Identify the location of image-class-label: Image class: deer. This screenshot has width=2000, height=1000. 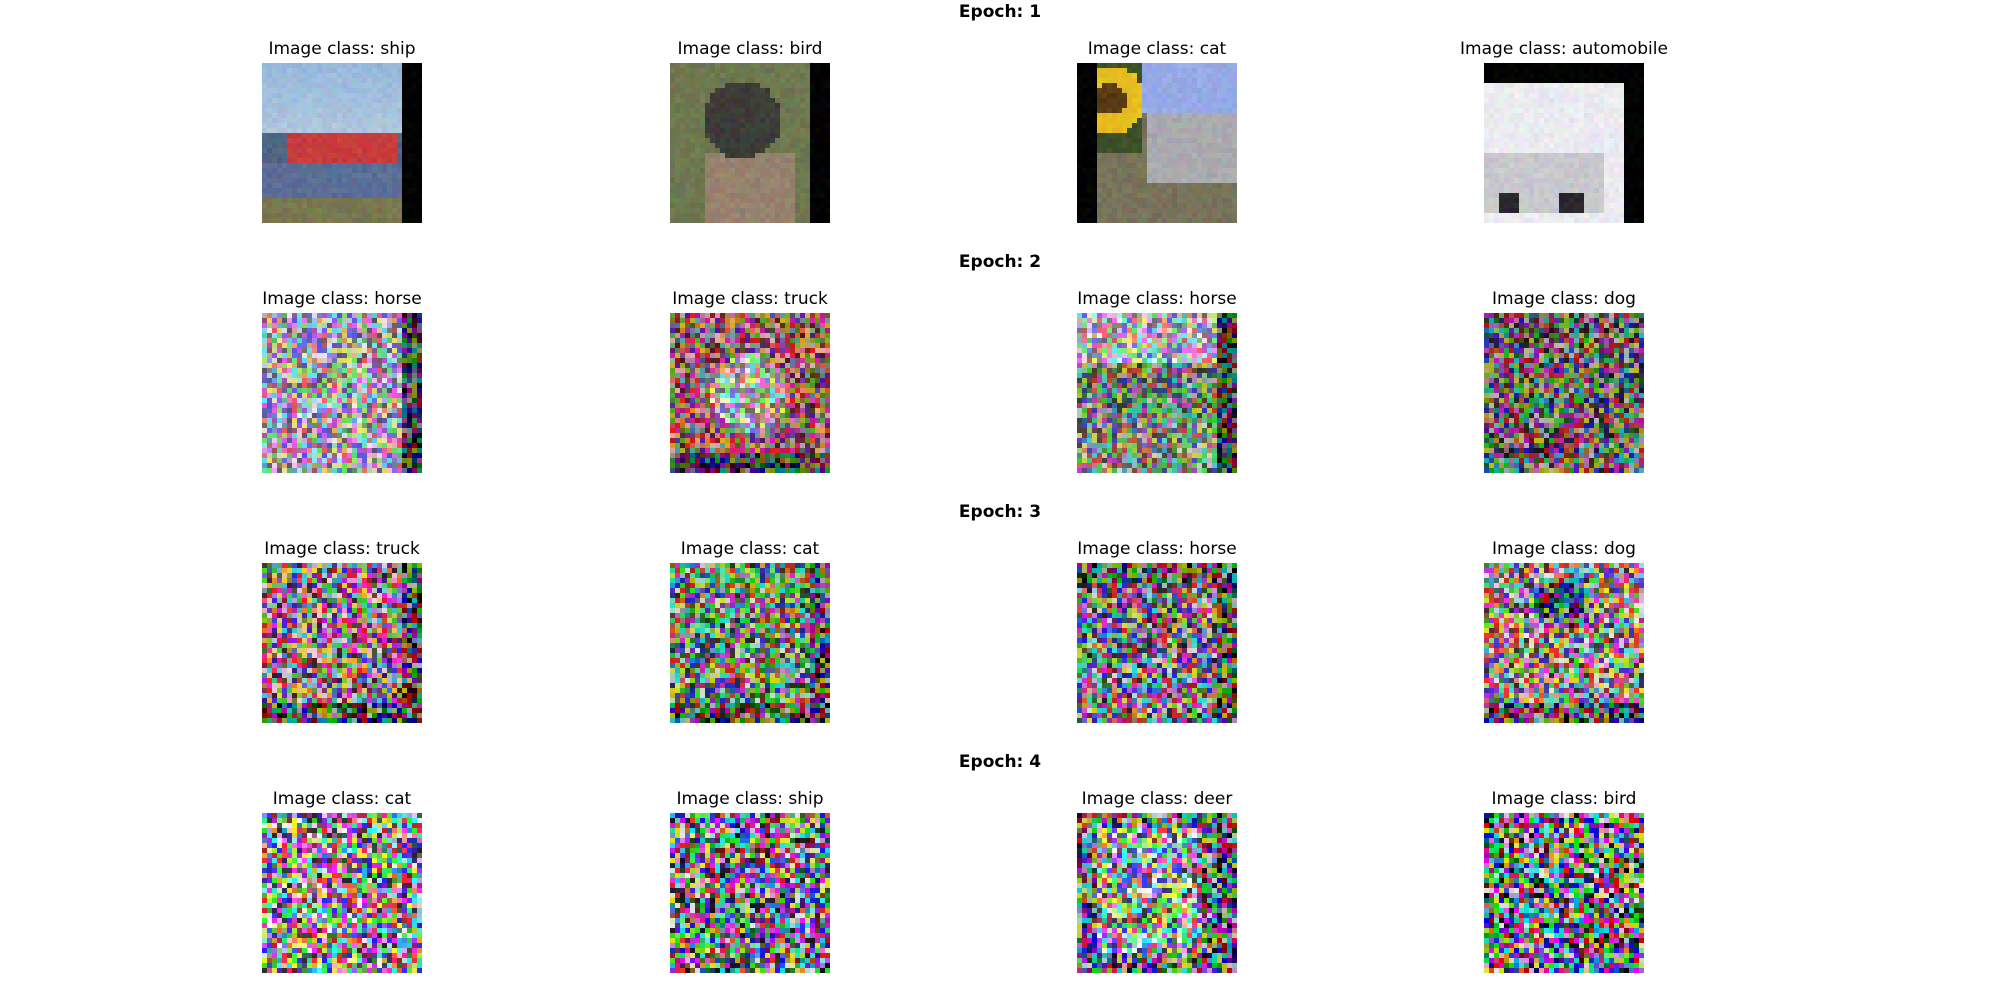
(1157, 799).